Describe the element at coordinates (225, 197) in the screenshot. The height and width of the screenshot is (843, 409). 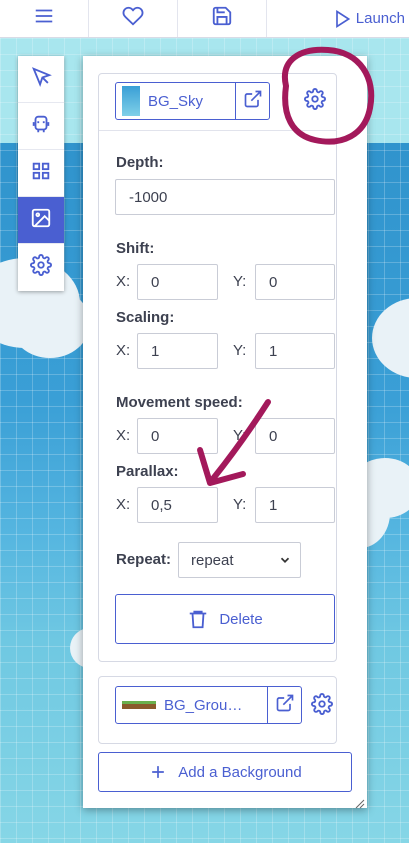
I see `depth-input: -1000` at that location.